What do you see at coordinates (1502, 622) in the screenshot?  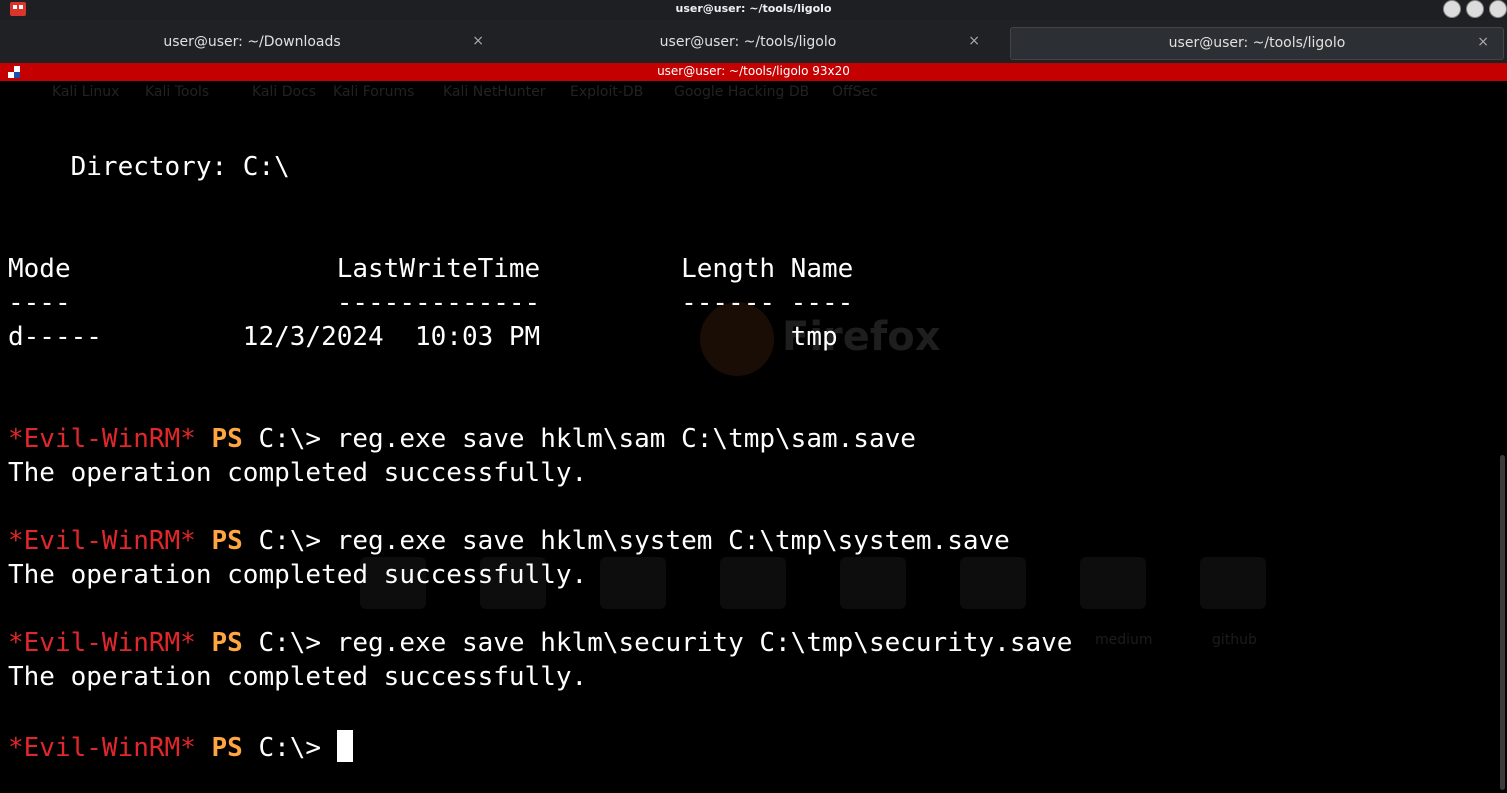 I see `terminal-scrollbar` at bounding box center [1502, 622].